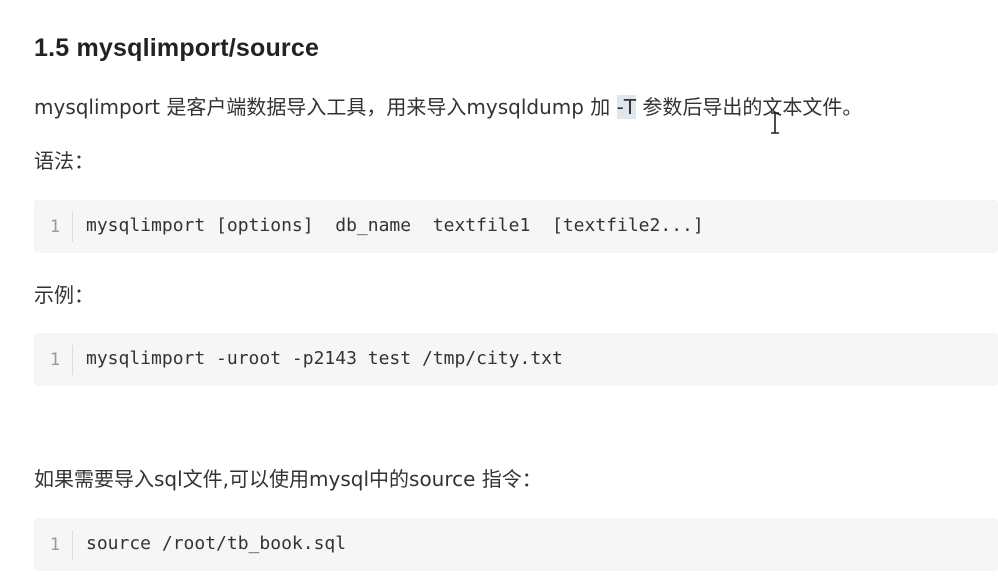  Describe the element at coordinates (64, 295) in the screenshot. I see `example-label: 示例：` at that location.